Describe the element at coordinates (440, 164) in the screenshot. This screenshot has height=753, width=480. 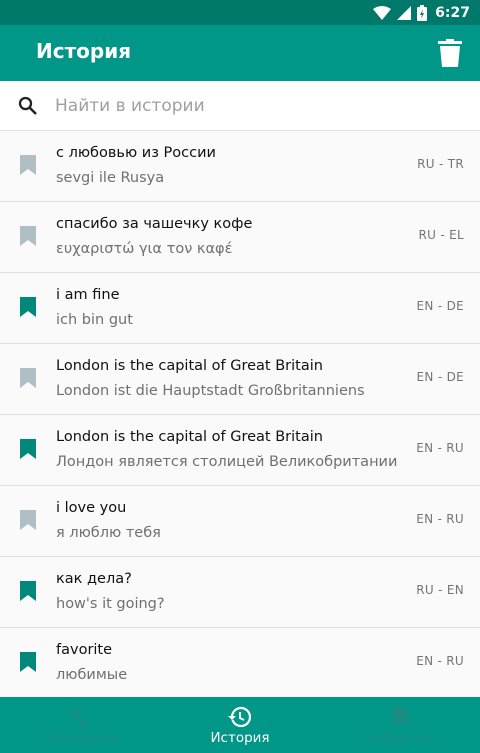
I see `language-pair: RU - TR` at that location.